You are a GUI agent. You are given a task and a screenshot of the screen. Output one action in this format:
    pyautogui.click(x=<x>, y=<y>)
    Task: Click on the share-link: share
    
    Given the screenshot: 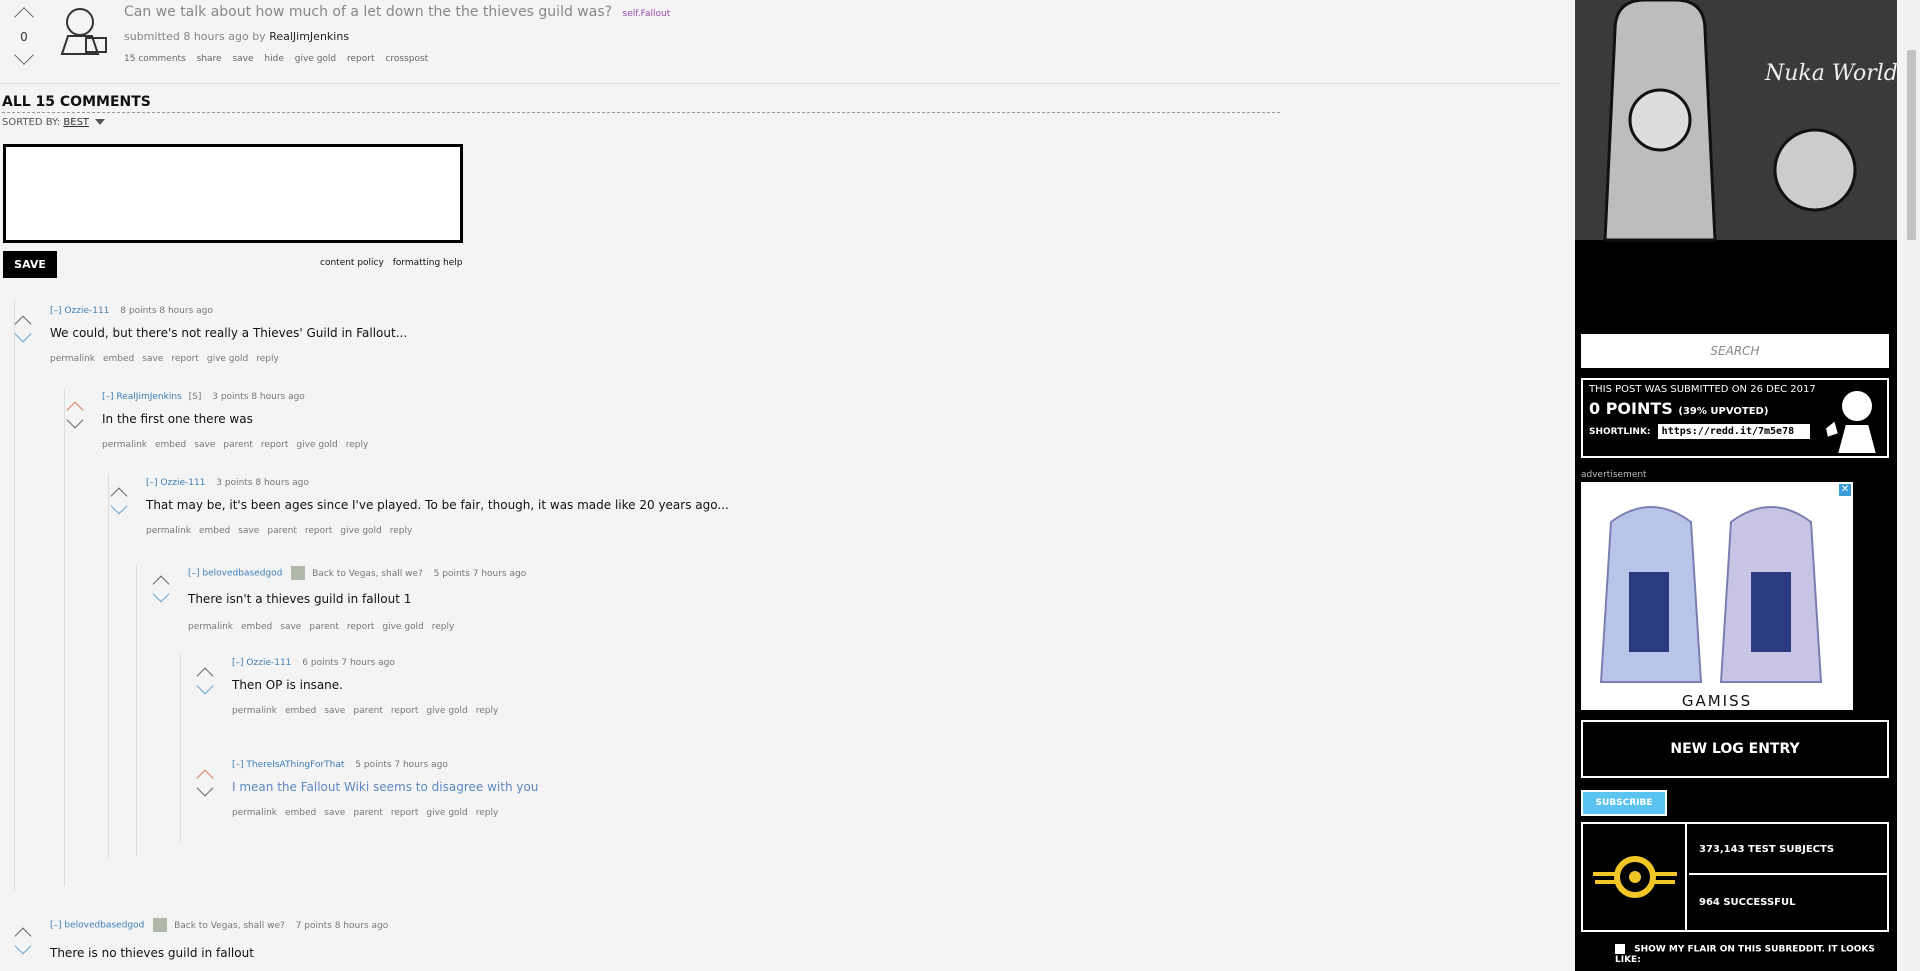 What is the action you would take?
    pyautogui.click(x=209, y=59)
    